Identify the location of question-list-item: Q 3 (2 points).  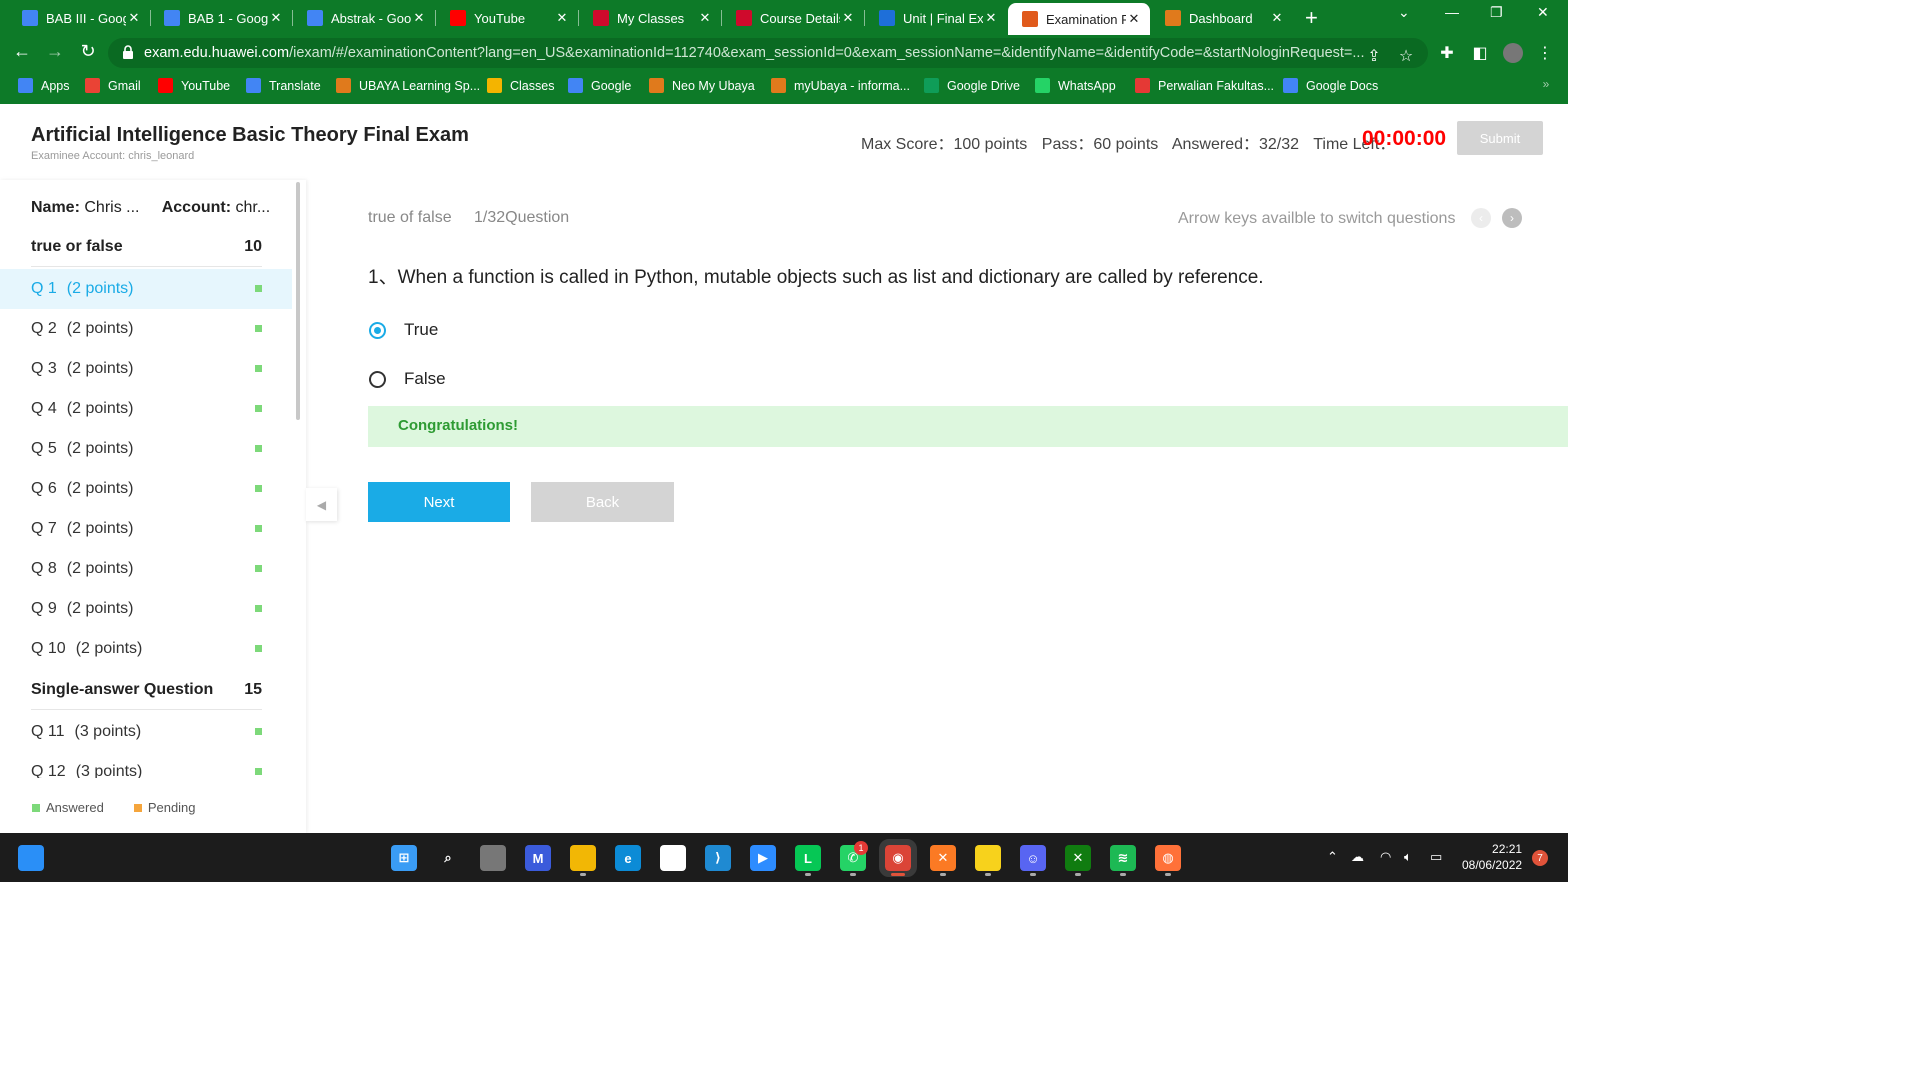
(146, 369).